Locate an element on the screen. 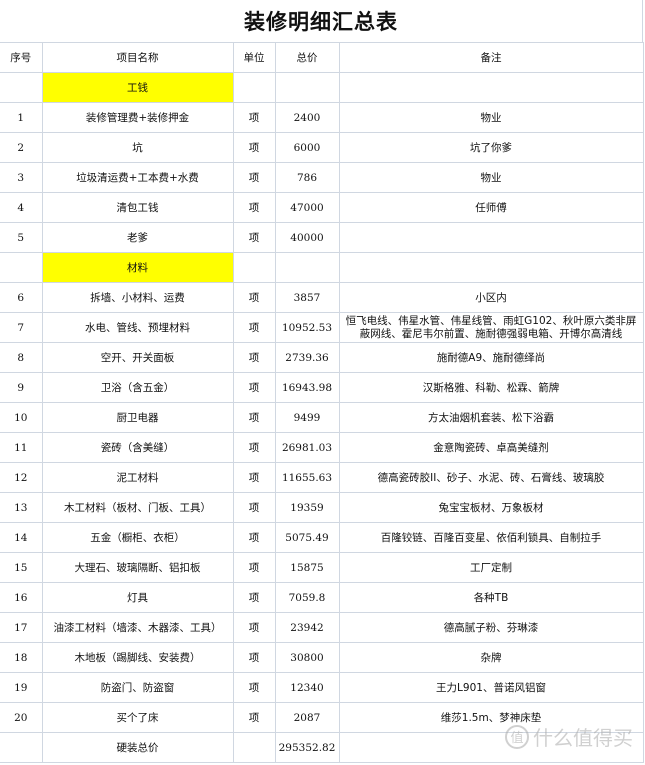 The height and width of the screenshot is (765, 645). row-name: 装修管理费+装修押金 is located at coordinates (137, 117).